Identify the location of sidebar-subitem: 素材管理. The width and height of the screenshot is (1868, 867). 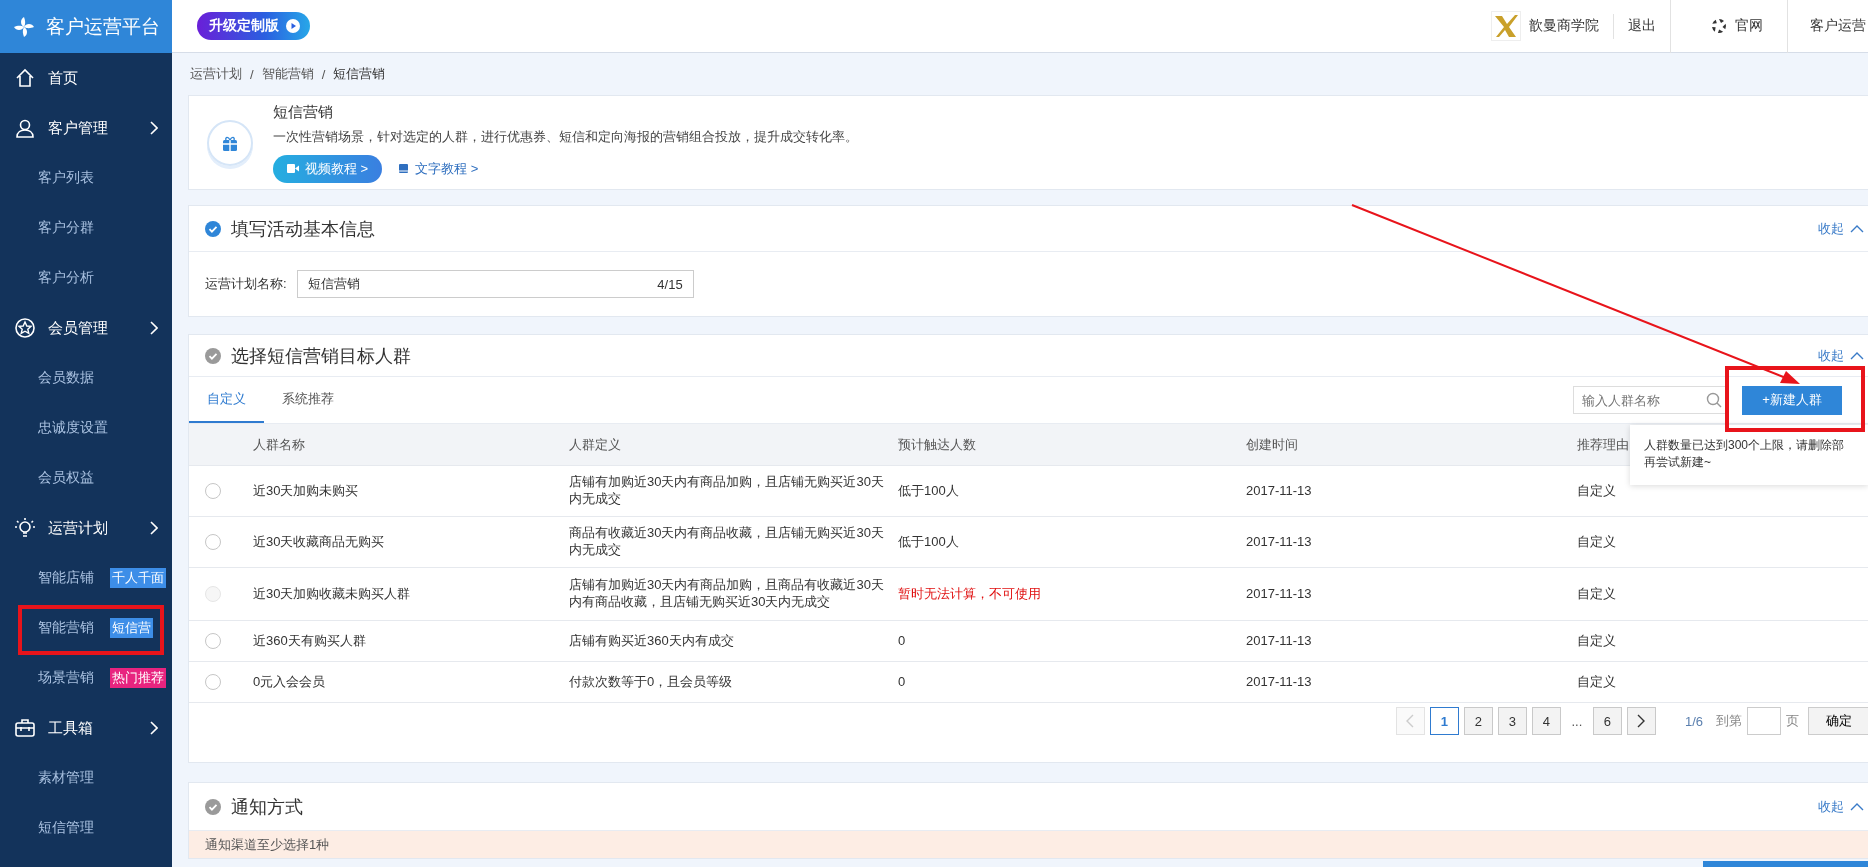
(66, 778).